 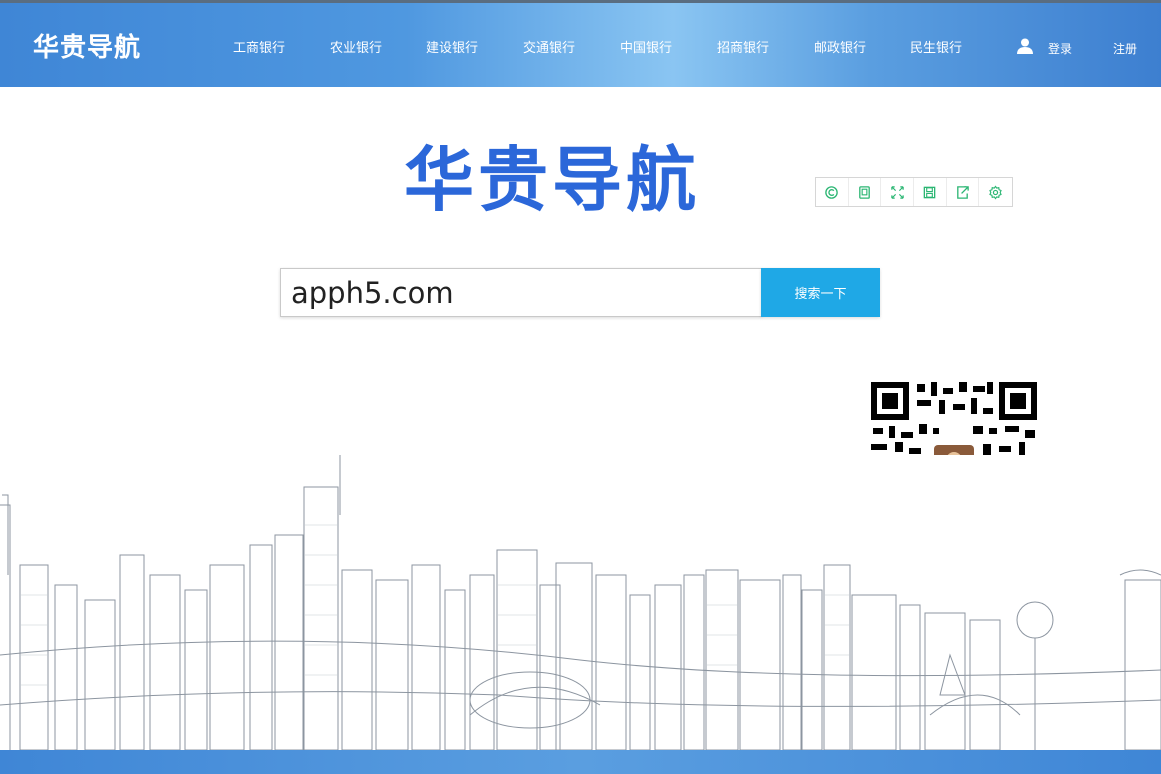 I want to click on search-input, so click(x=522, y=292).